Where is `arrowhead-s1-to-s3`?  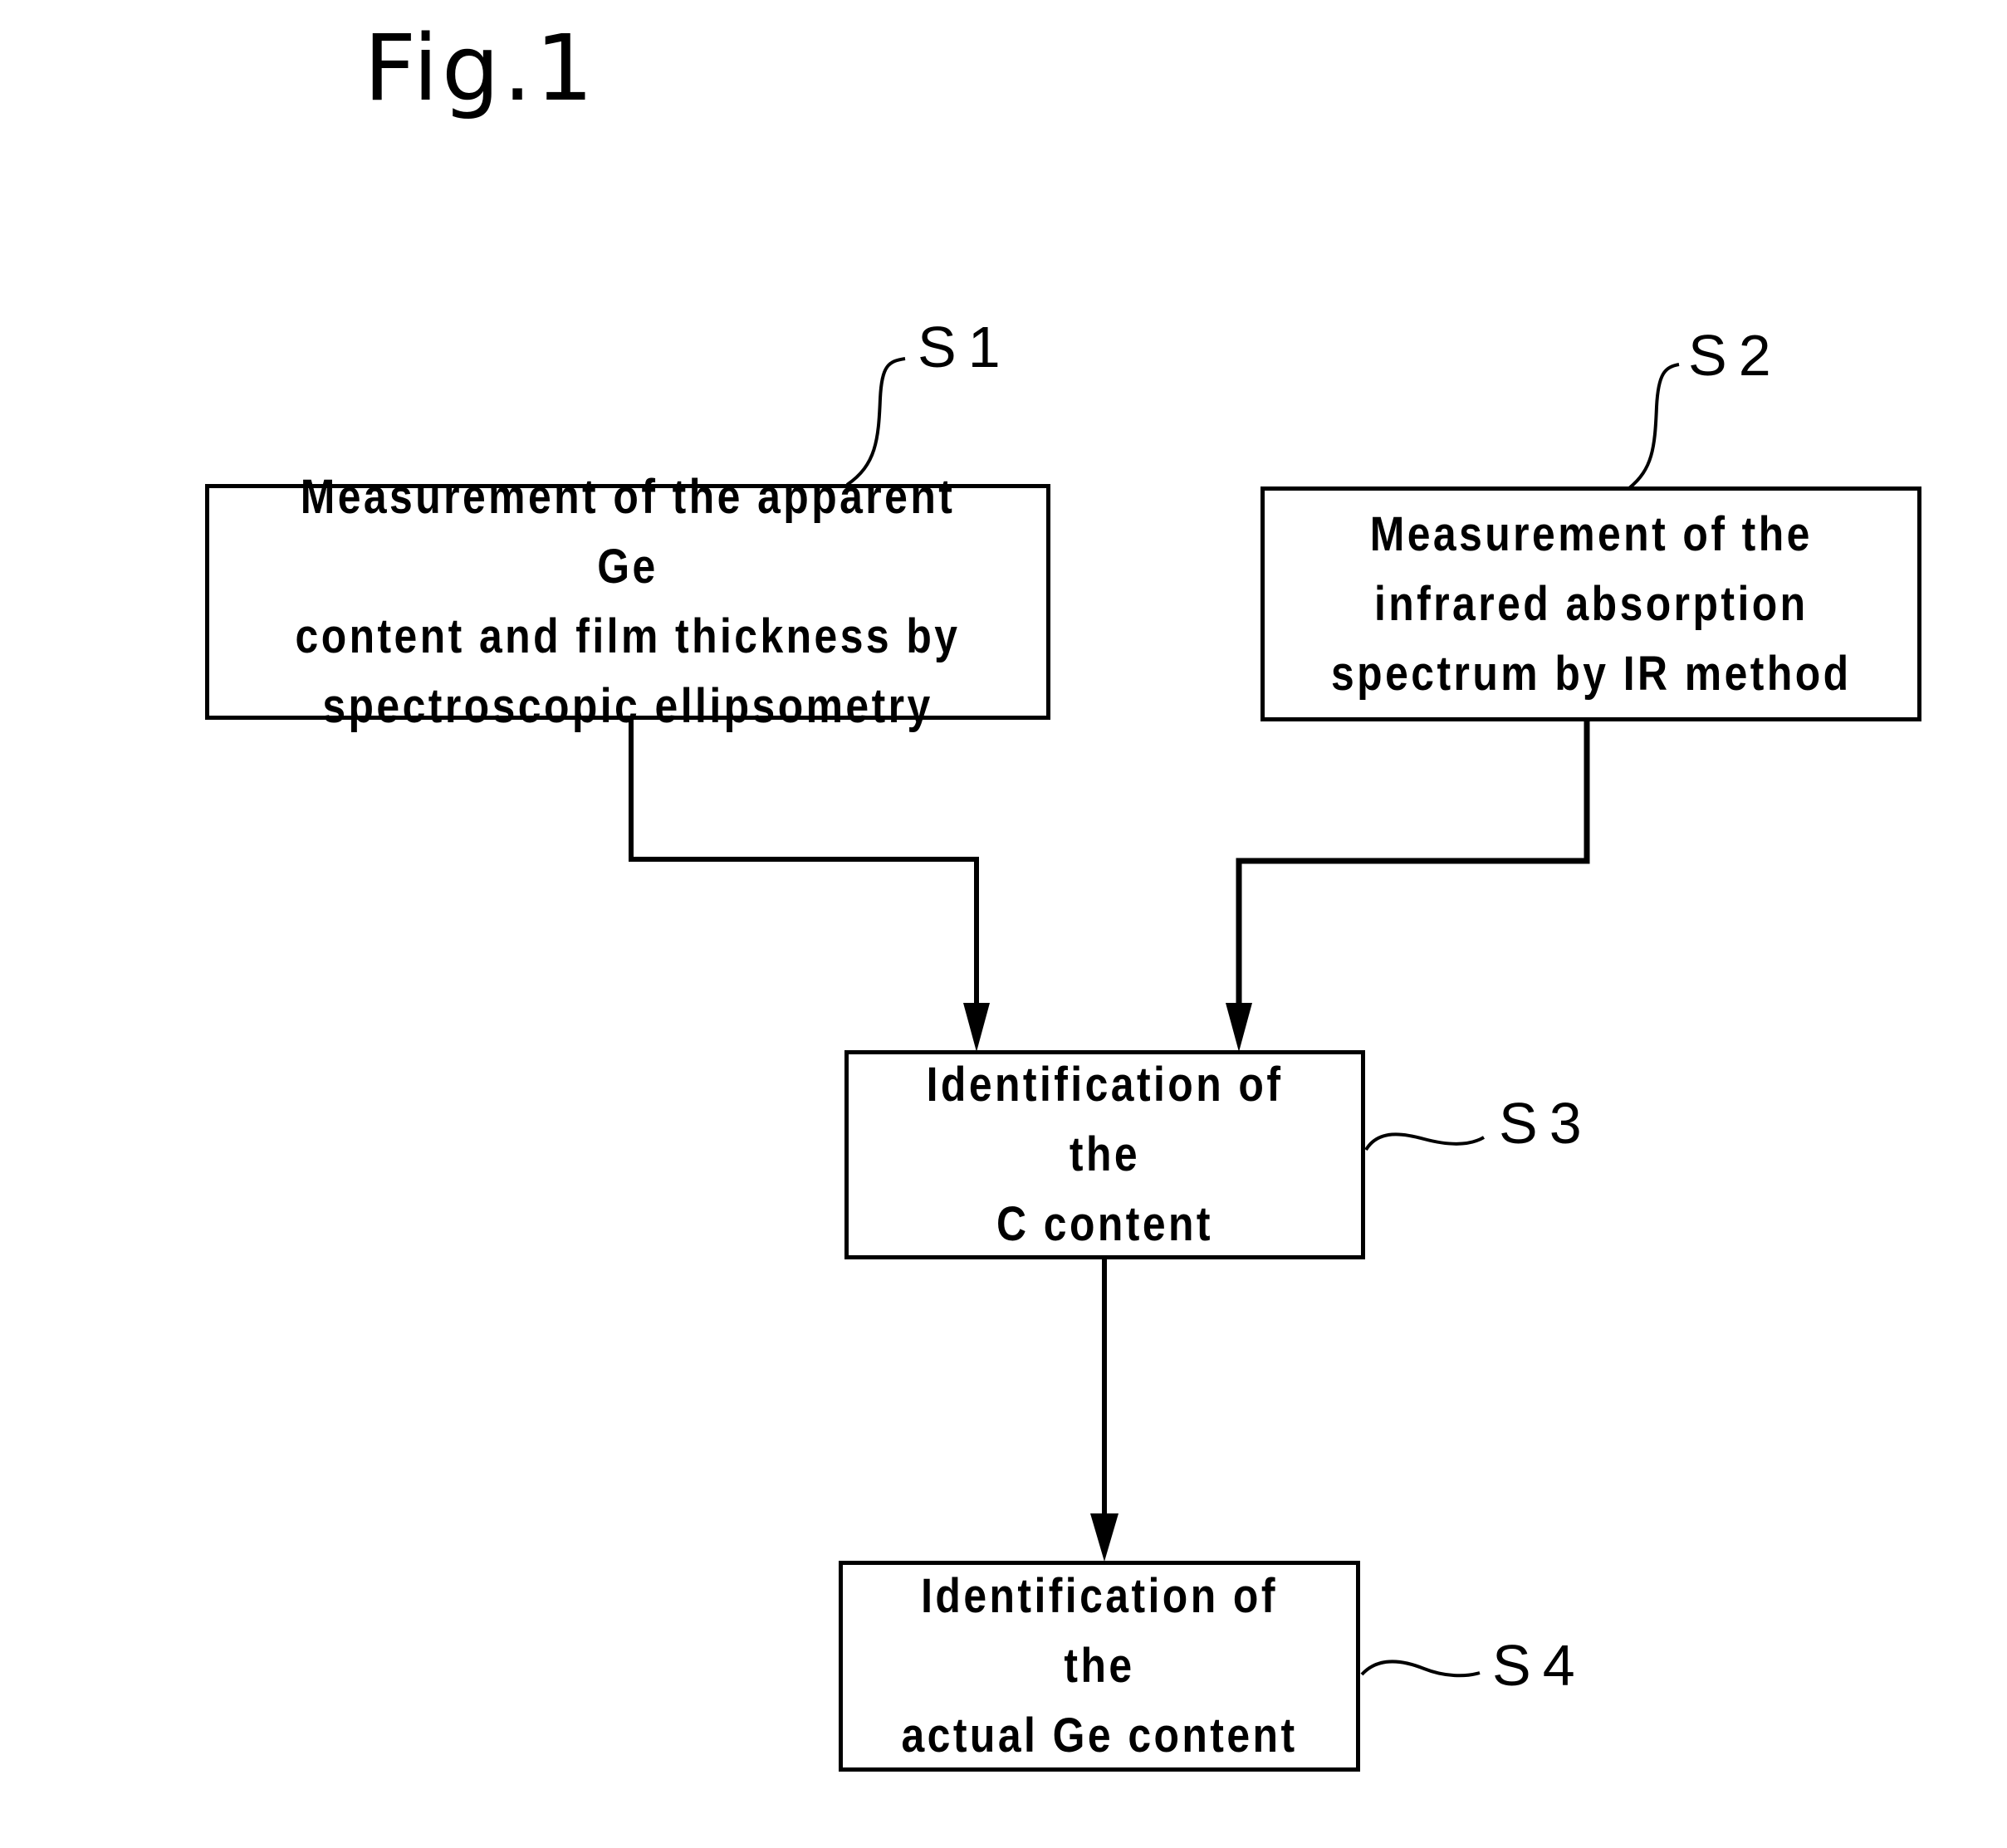 arrowhead-s1-to-s3 is located at coordinates (977, 1027).